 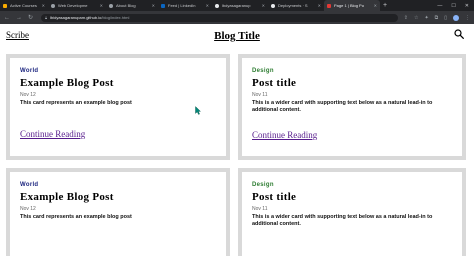 I want to click on tab-label: Deployments · S, so click(x=293, y=5).